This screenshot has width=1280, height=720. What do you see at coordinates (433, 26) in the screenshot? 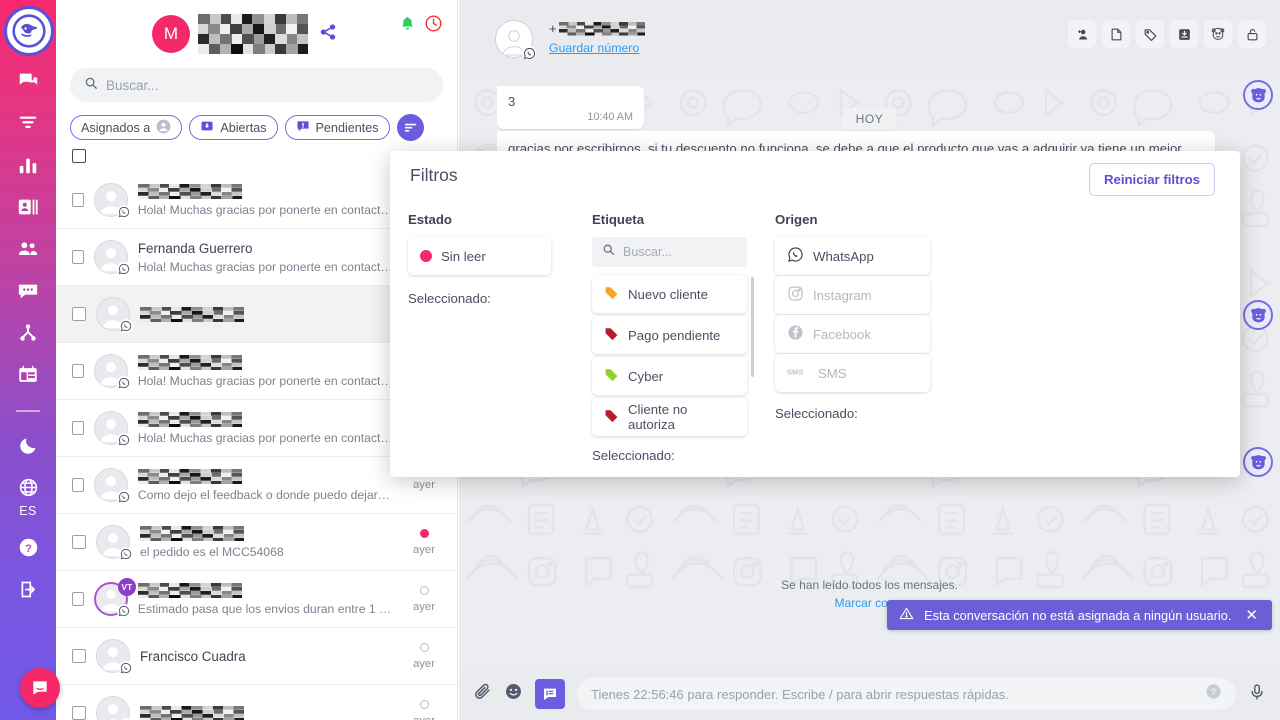
I see `clock-icon` at bounding box center [433, 26].